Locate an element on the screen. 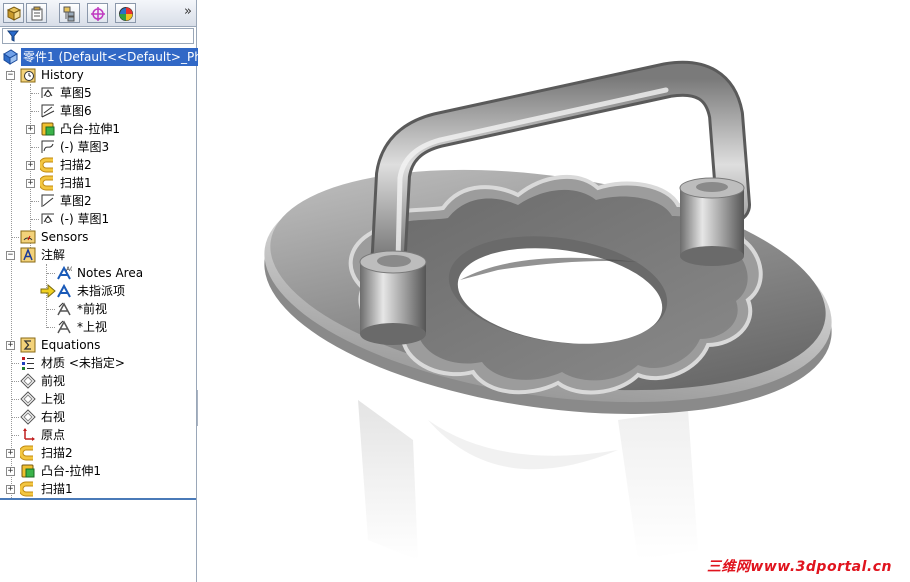 This screenshot has height=582, width=910. panel-tab-bar: » is located at coordinates (98, 13).